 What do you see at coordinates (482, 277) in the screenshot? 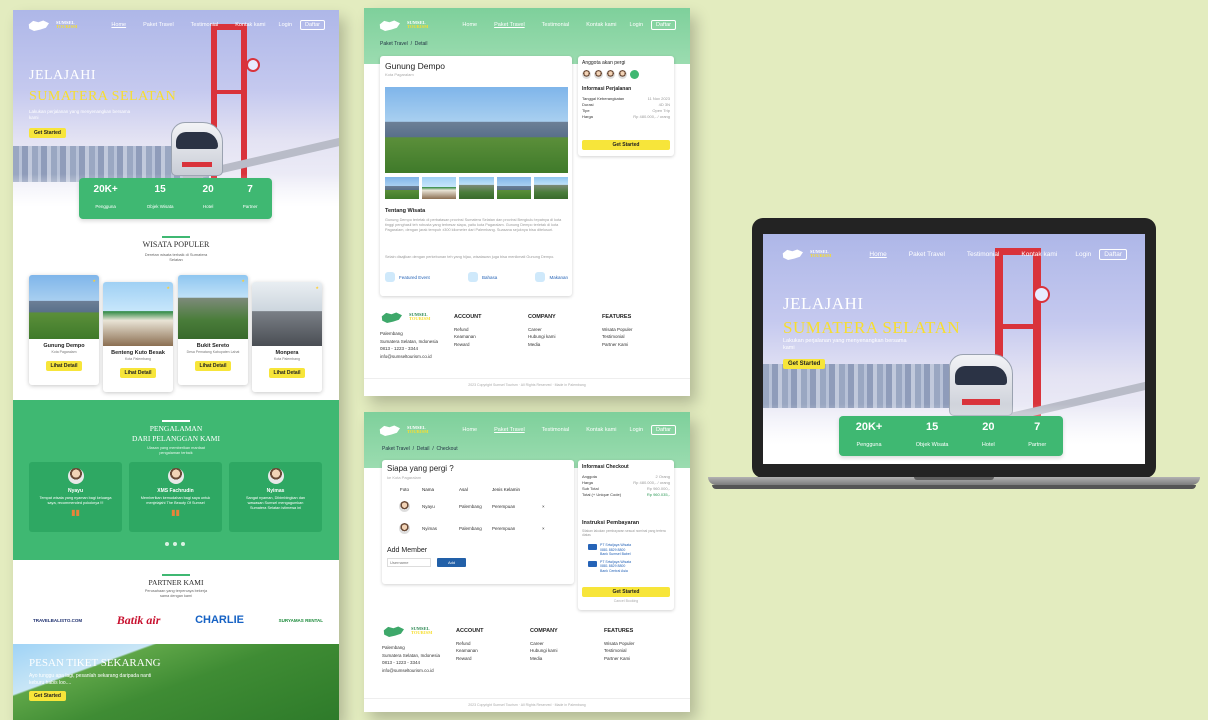
I see `feature-language: Bahasa` at bounding box center [482, 277].